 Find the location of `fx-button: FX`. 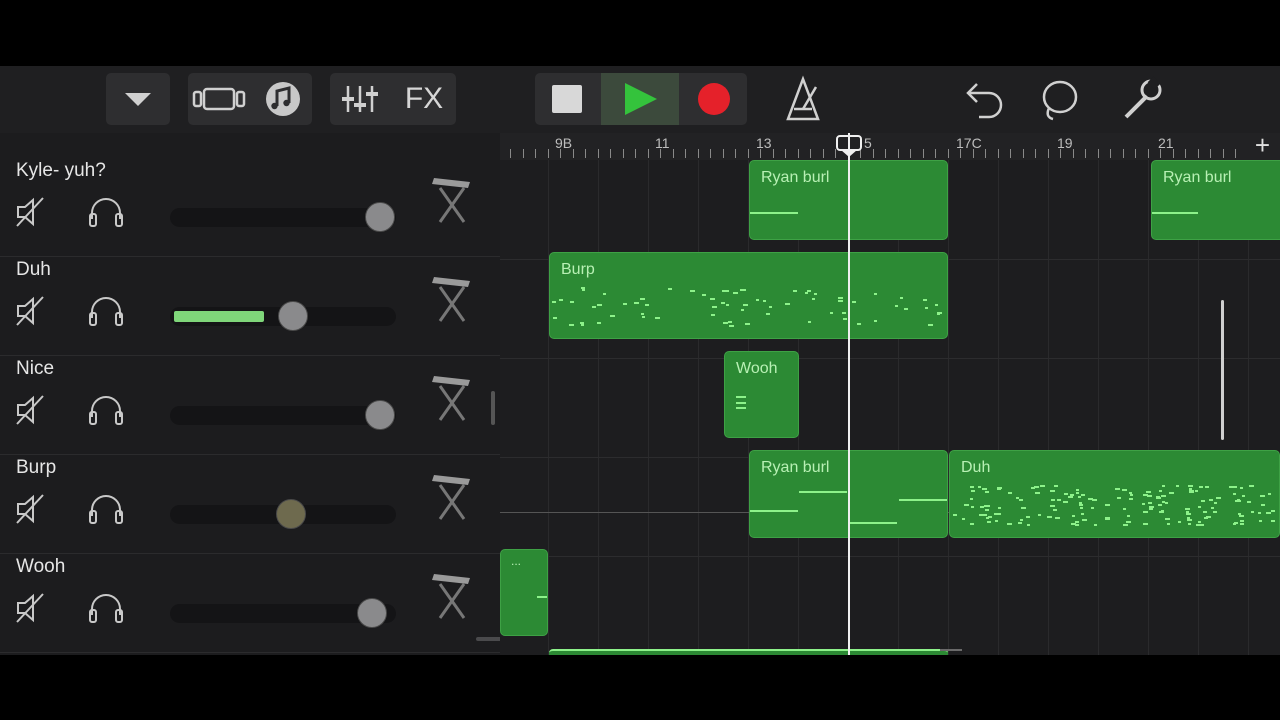

fx-button: FX is located at coordinates (424, 99).